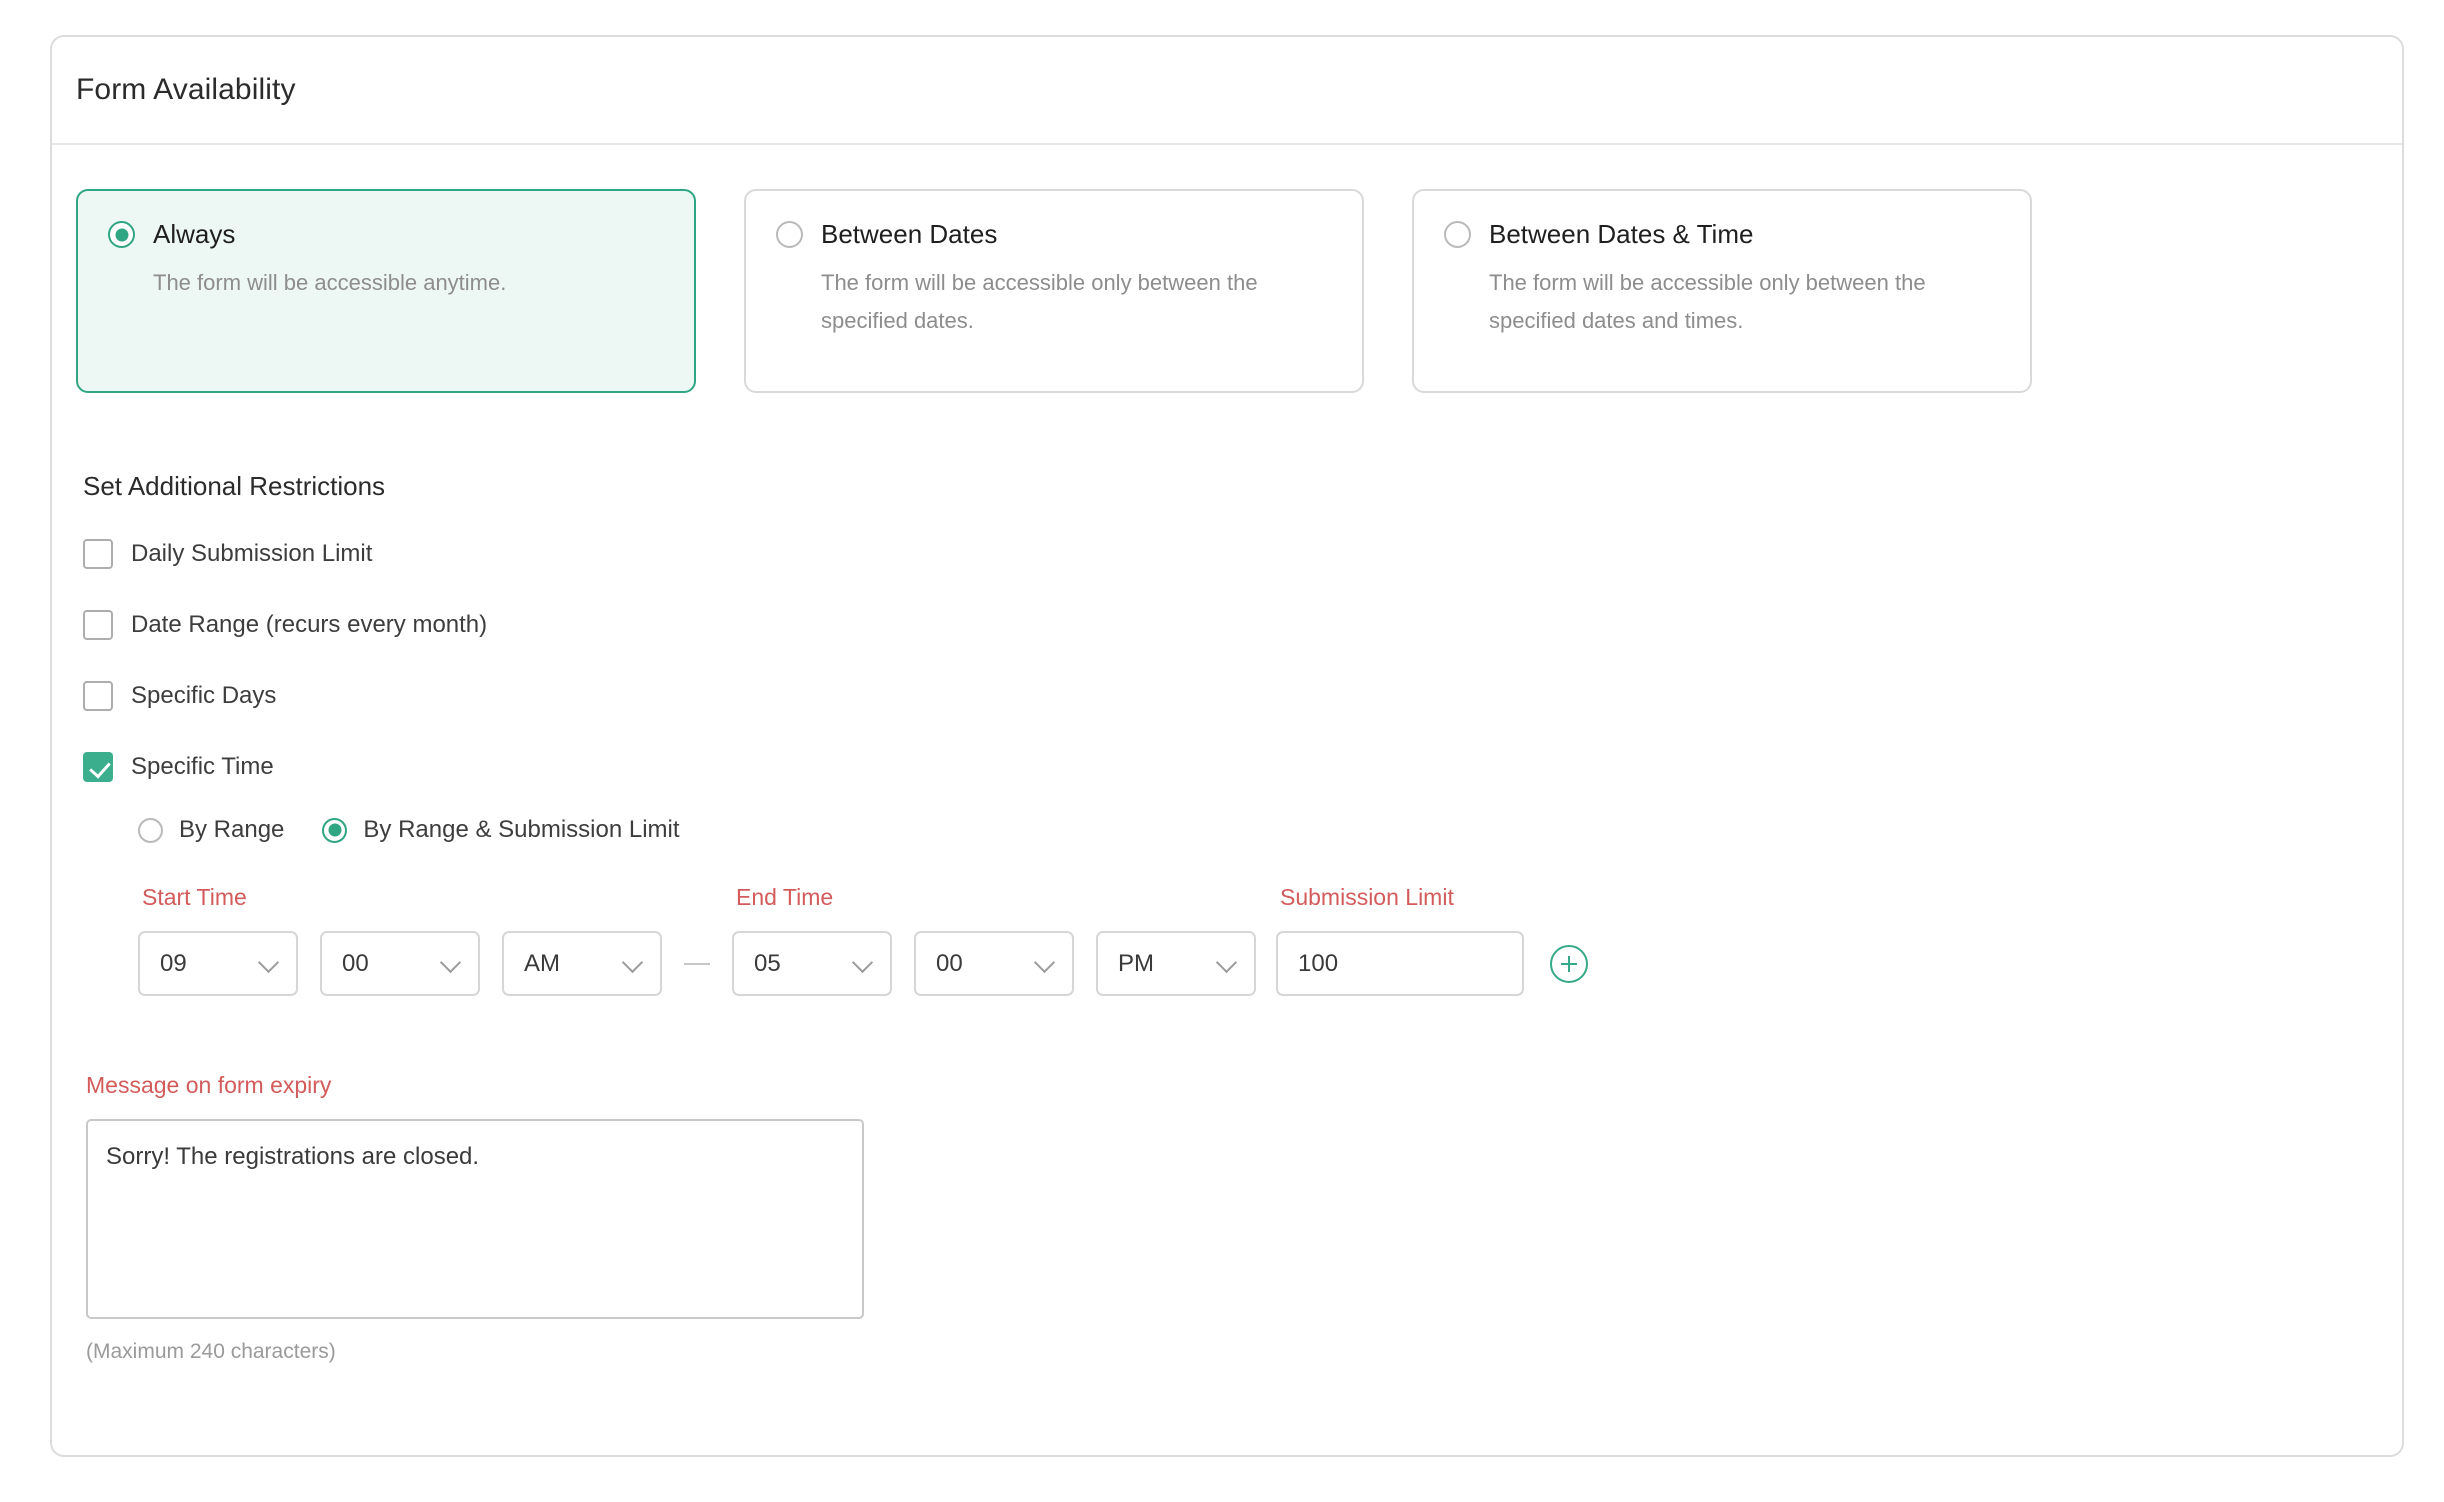  Describe the element at coordinates (812, 963) in the screenshot. I see `end-hour-select: 05` at that location.